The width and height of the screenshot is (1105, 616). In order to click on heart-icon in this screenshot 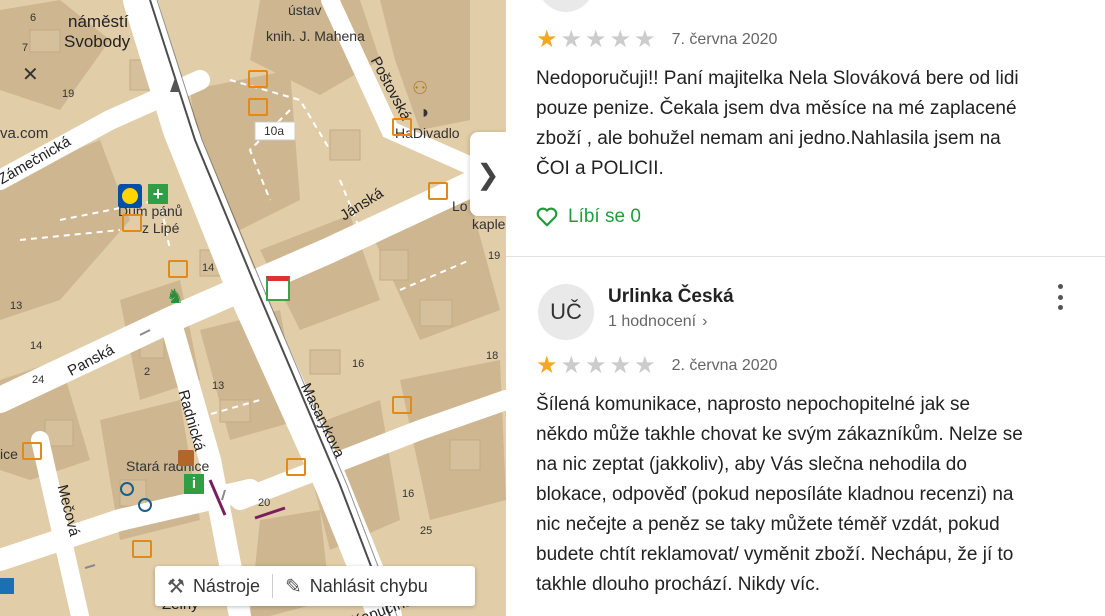, I will do `click(547, 217)`.